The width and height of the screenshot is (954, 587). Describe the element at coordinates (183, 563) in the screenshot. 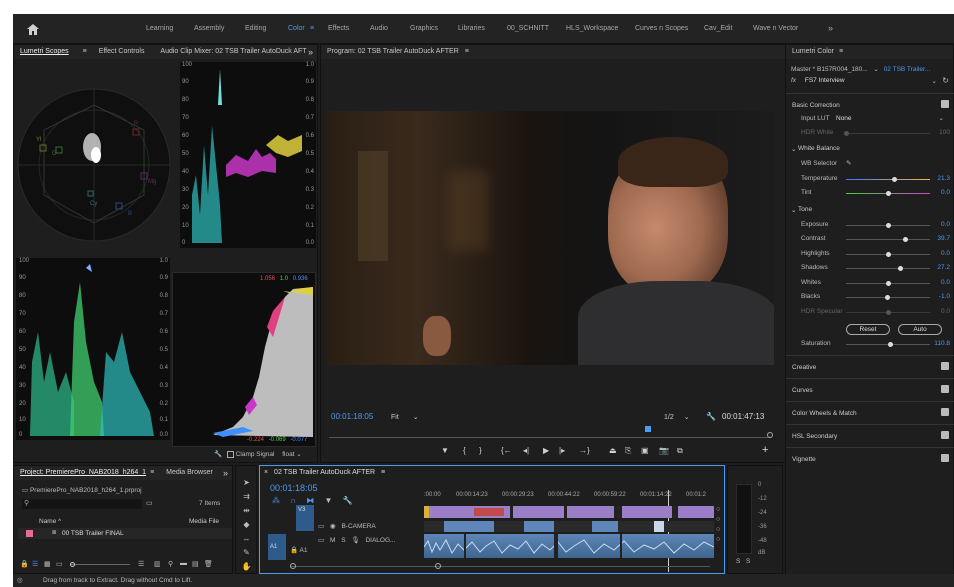

I see `new-bin-icon: ▬` at that location.